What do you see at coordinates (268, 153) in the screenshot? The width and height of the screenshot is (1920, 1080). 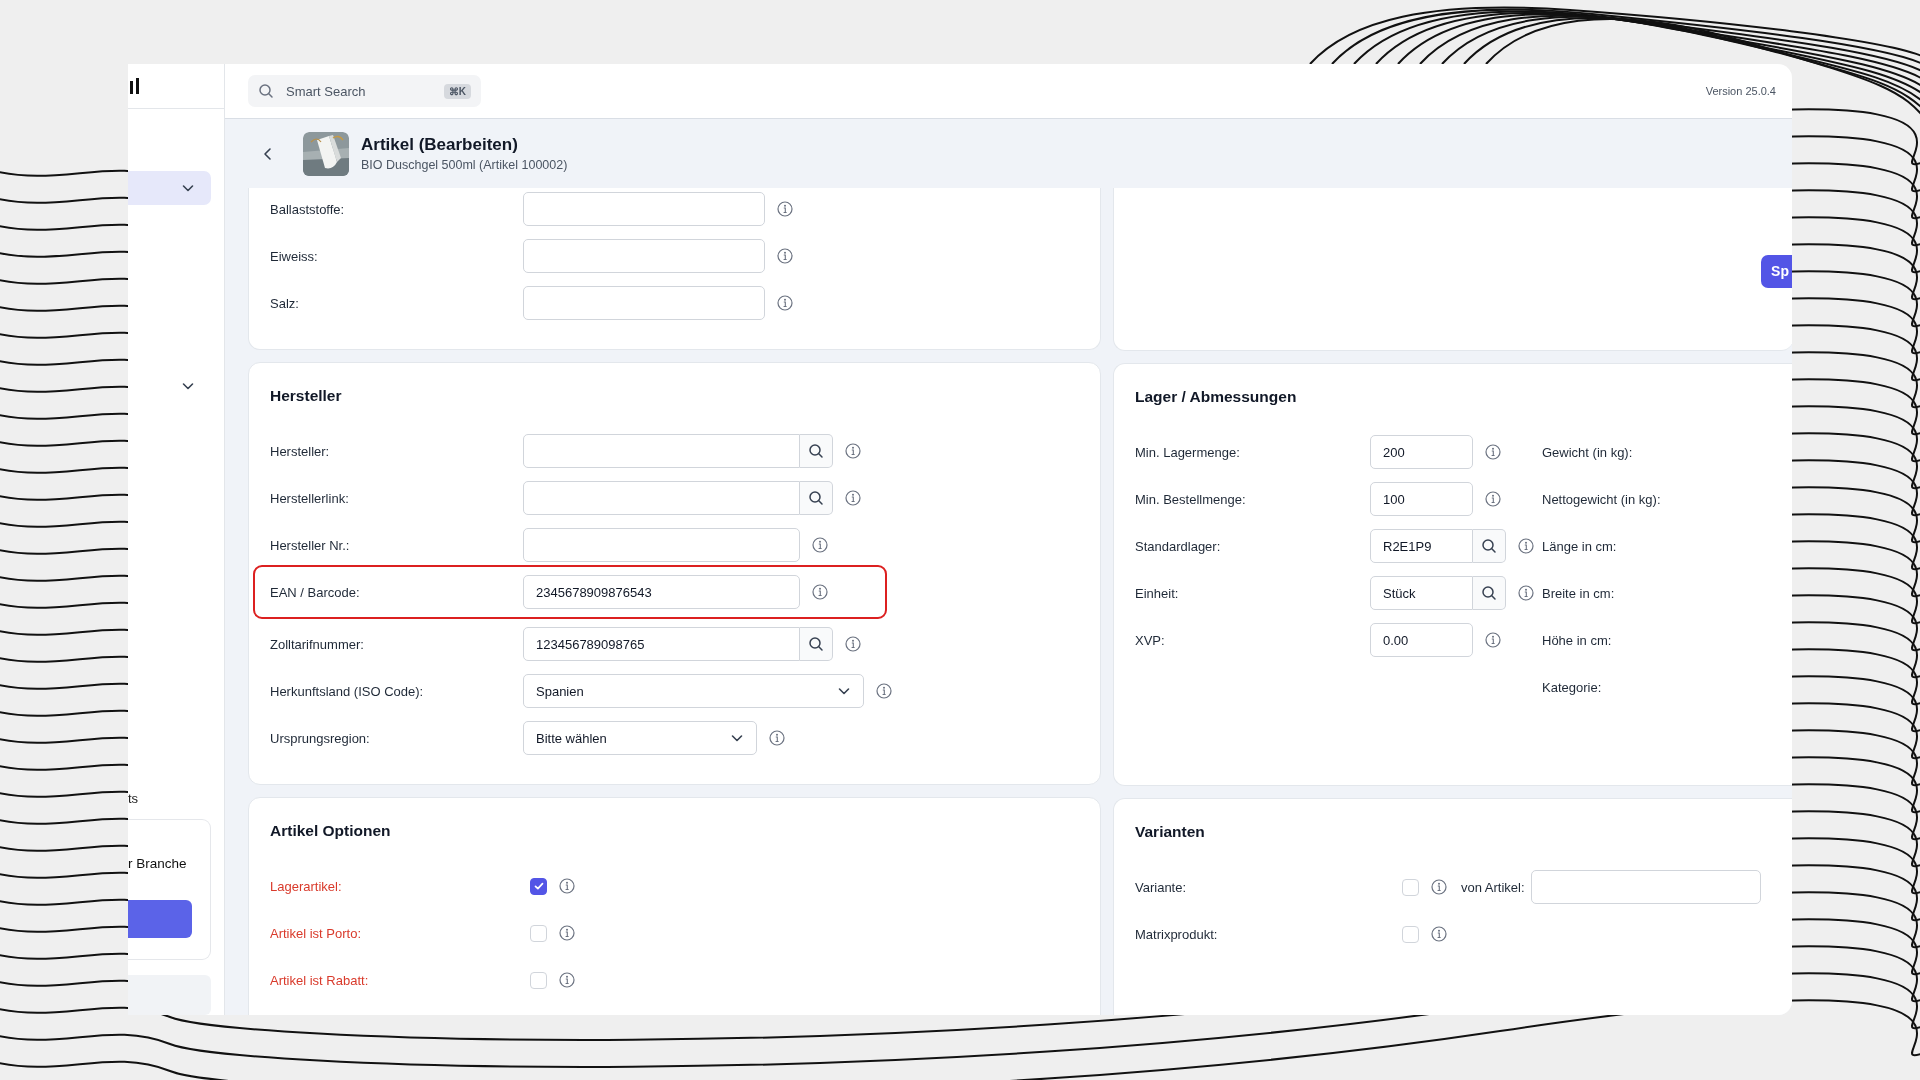 I see `back-button` at bounding box center [268, 153].